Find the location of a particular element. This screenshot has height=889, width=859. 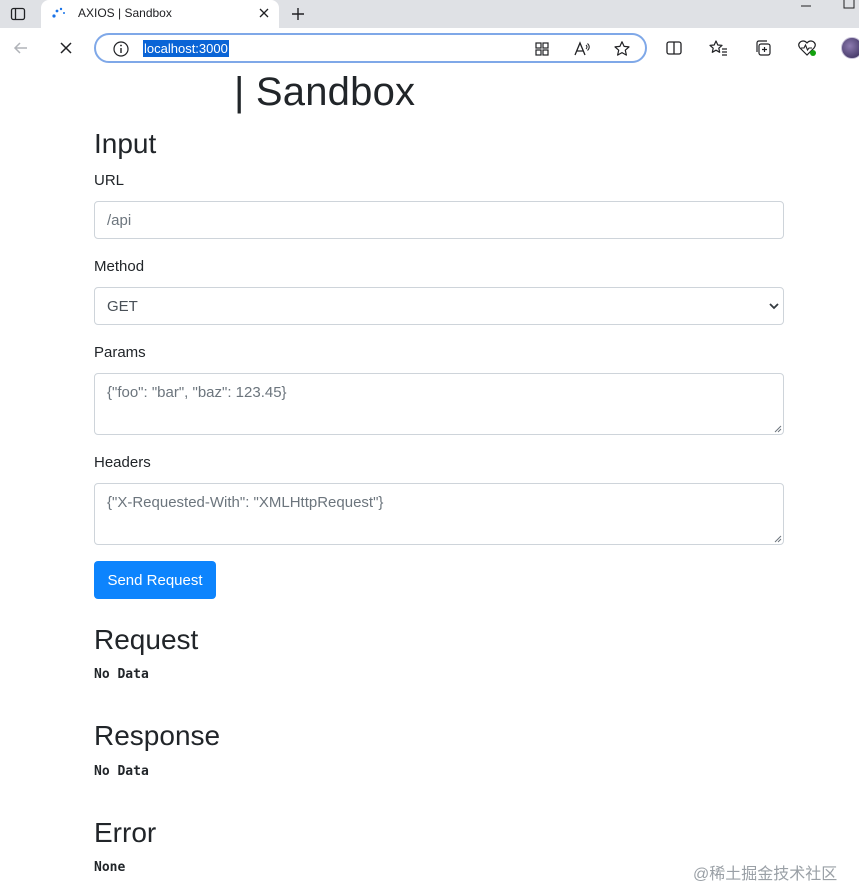

params-textarea-value: {"foo": "bar", "baz": 123.45} is located at coordinates (197, 392).